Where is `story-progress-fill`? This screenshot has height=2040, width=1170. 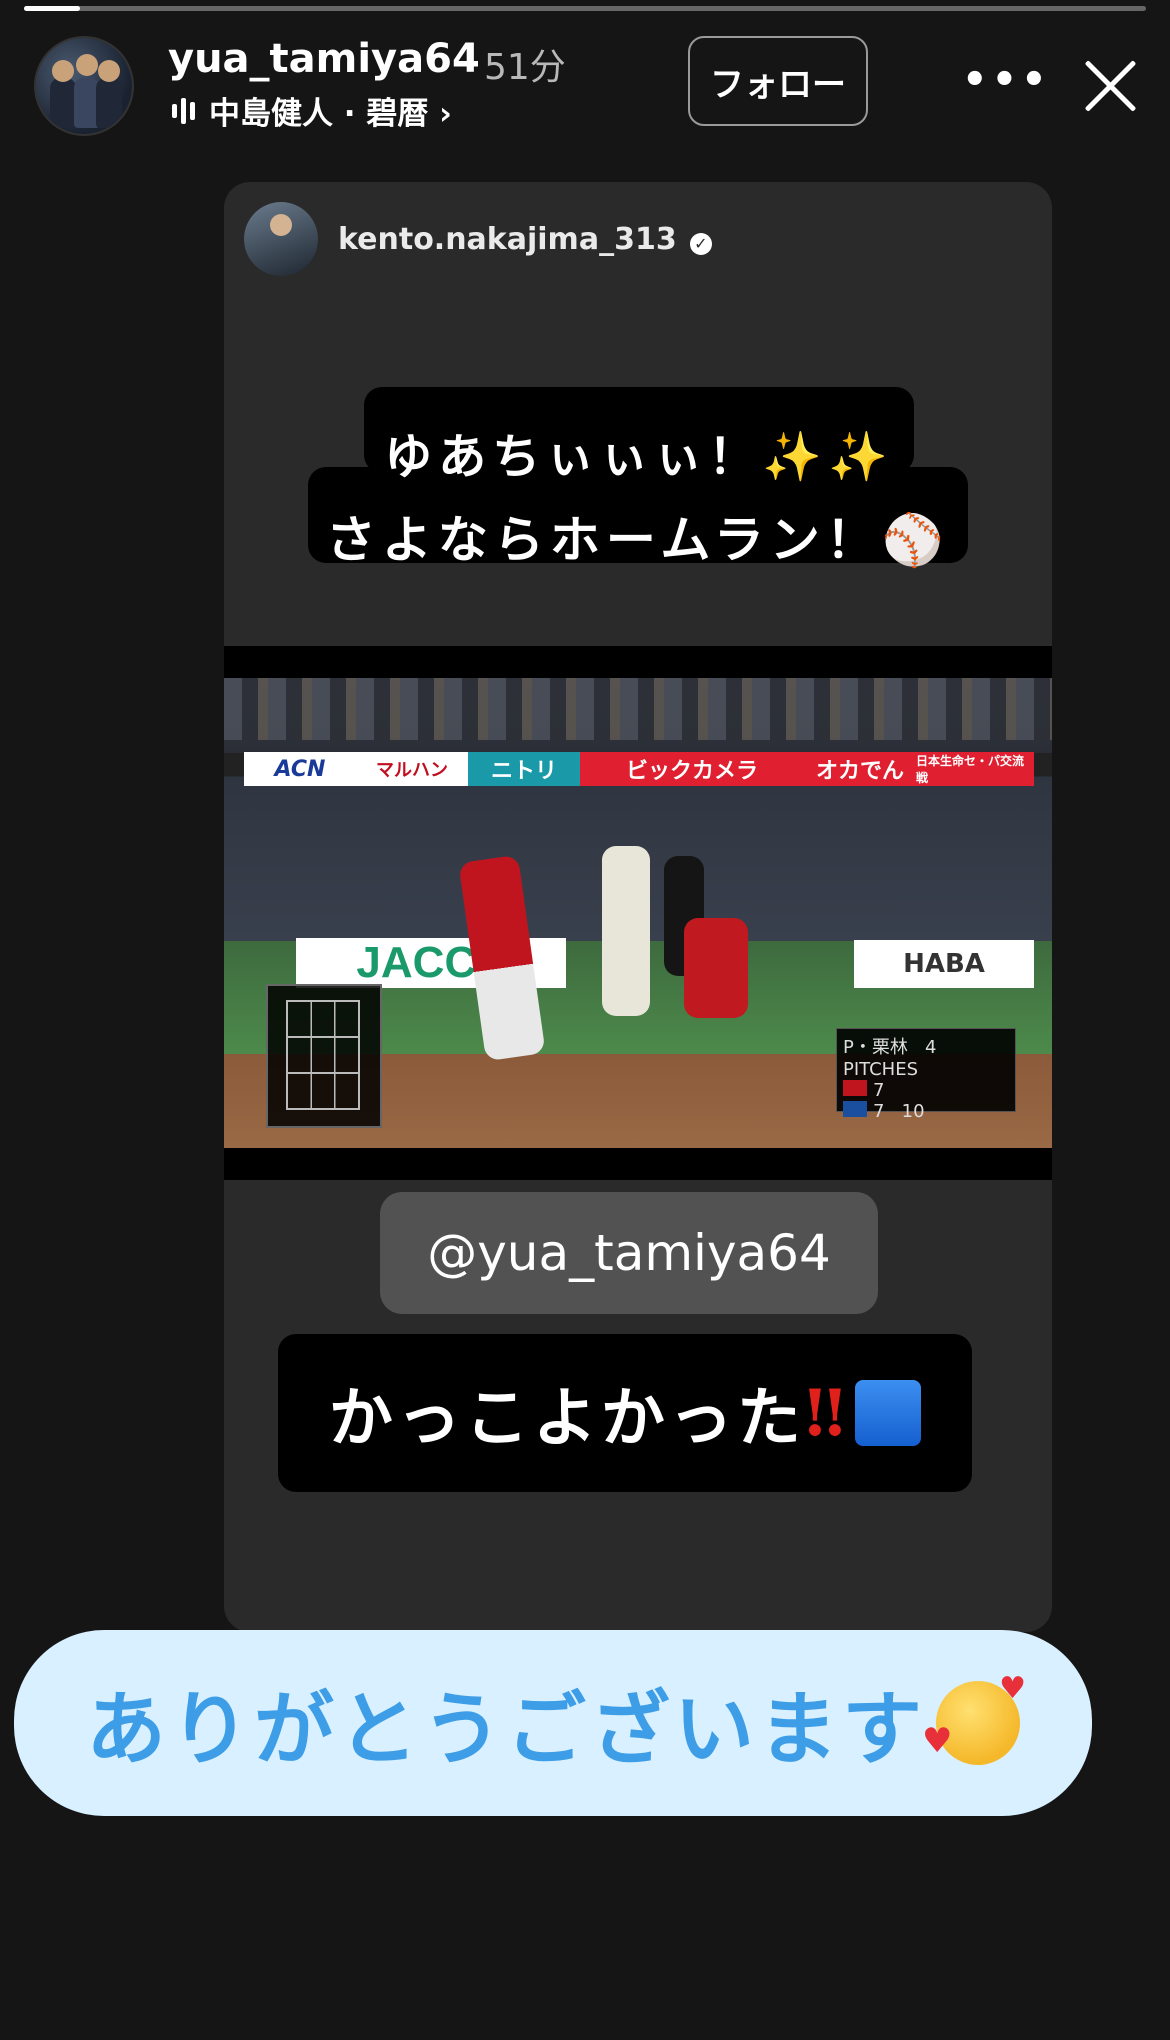
story-progress-fill is located at coordinates (52, 8).